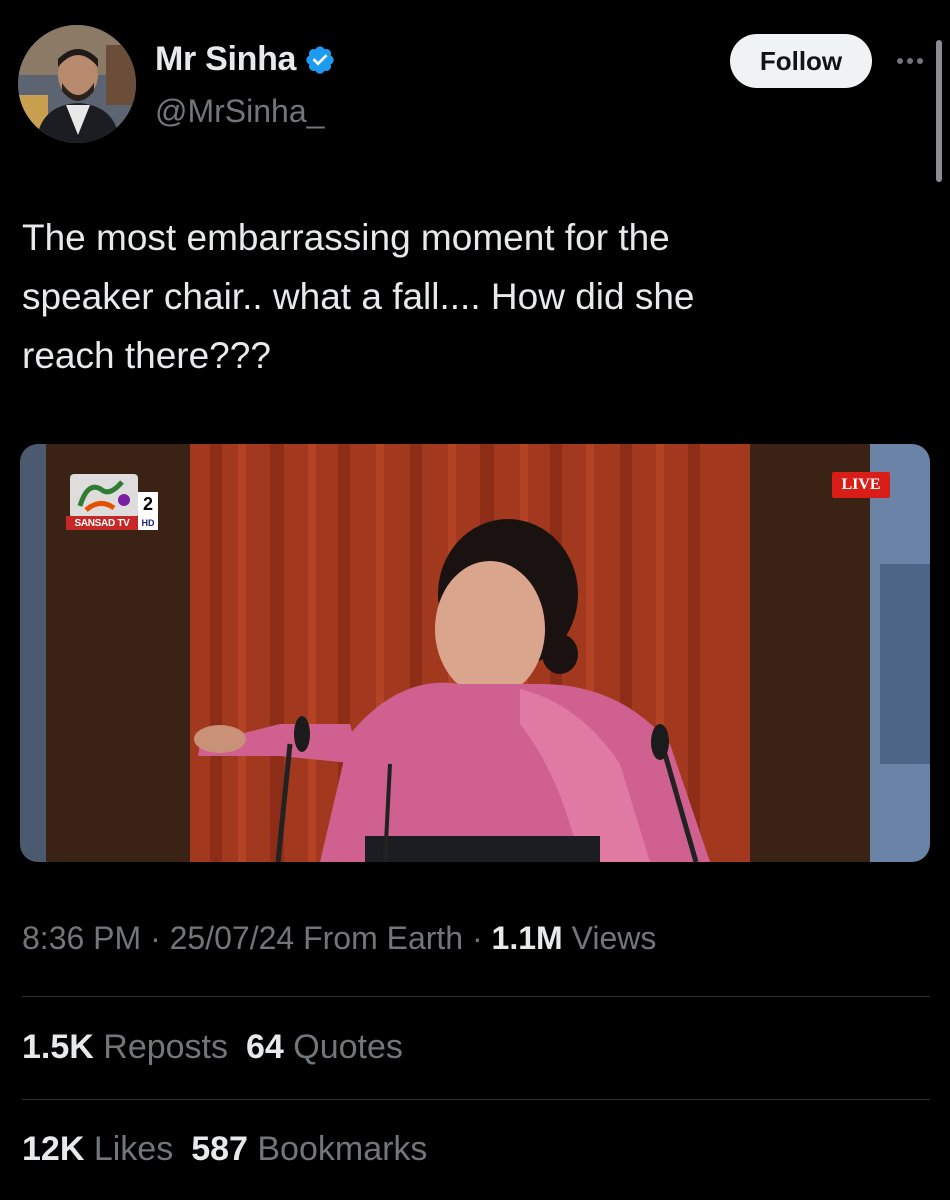 The image size is (950, 1200). Describe the element at coordinates (910, 61) in the screenshot. I see `more-horizontal-icon` at that location.